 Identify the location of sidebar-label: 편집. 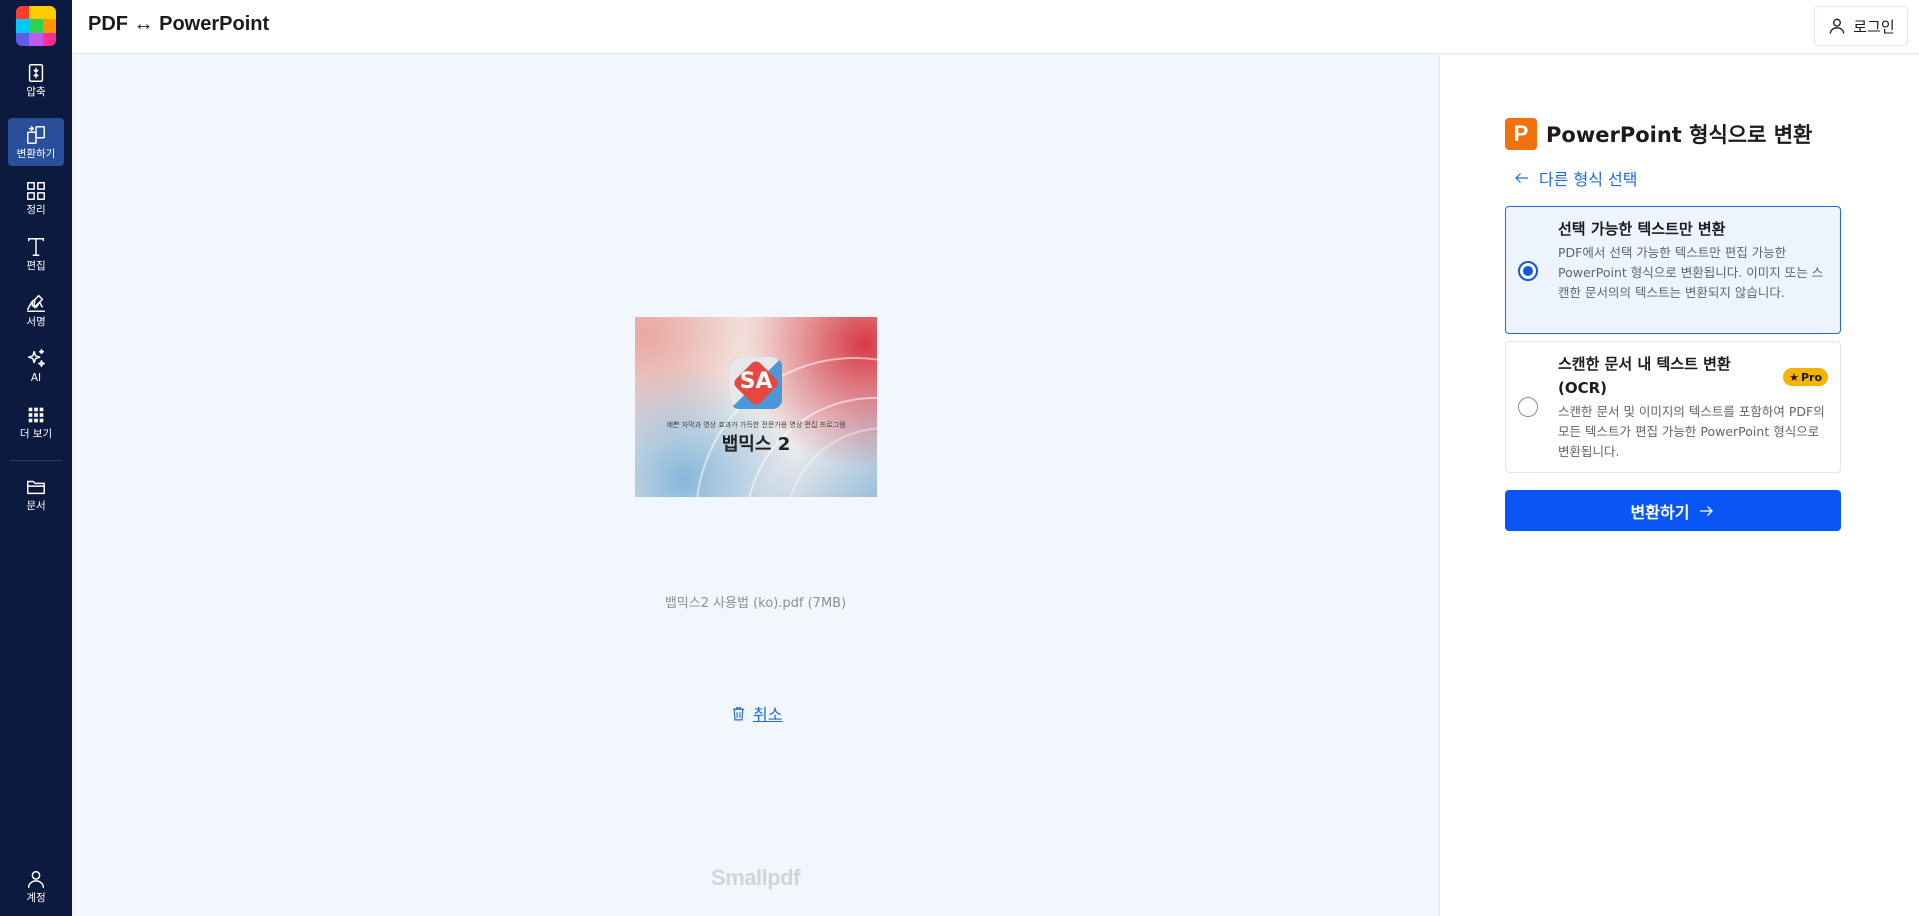
(36, 266).